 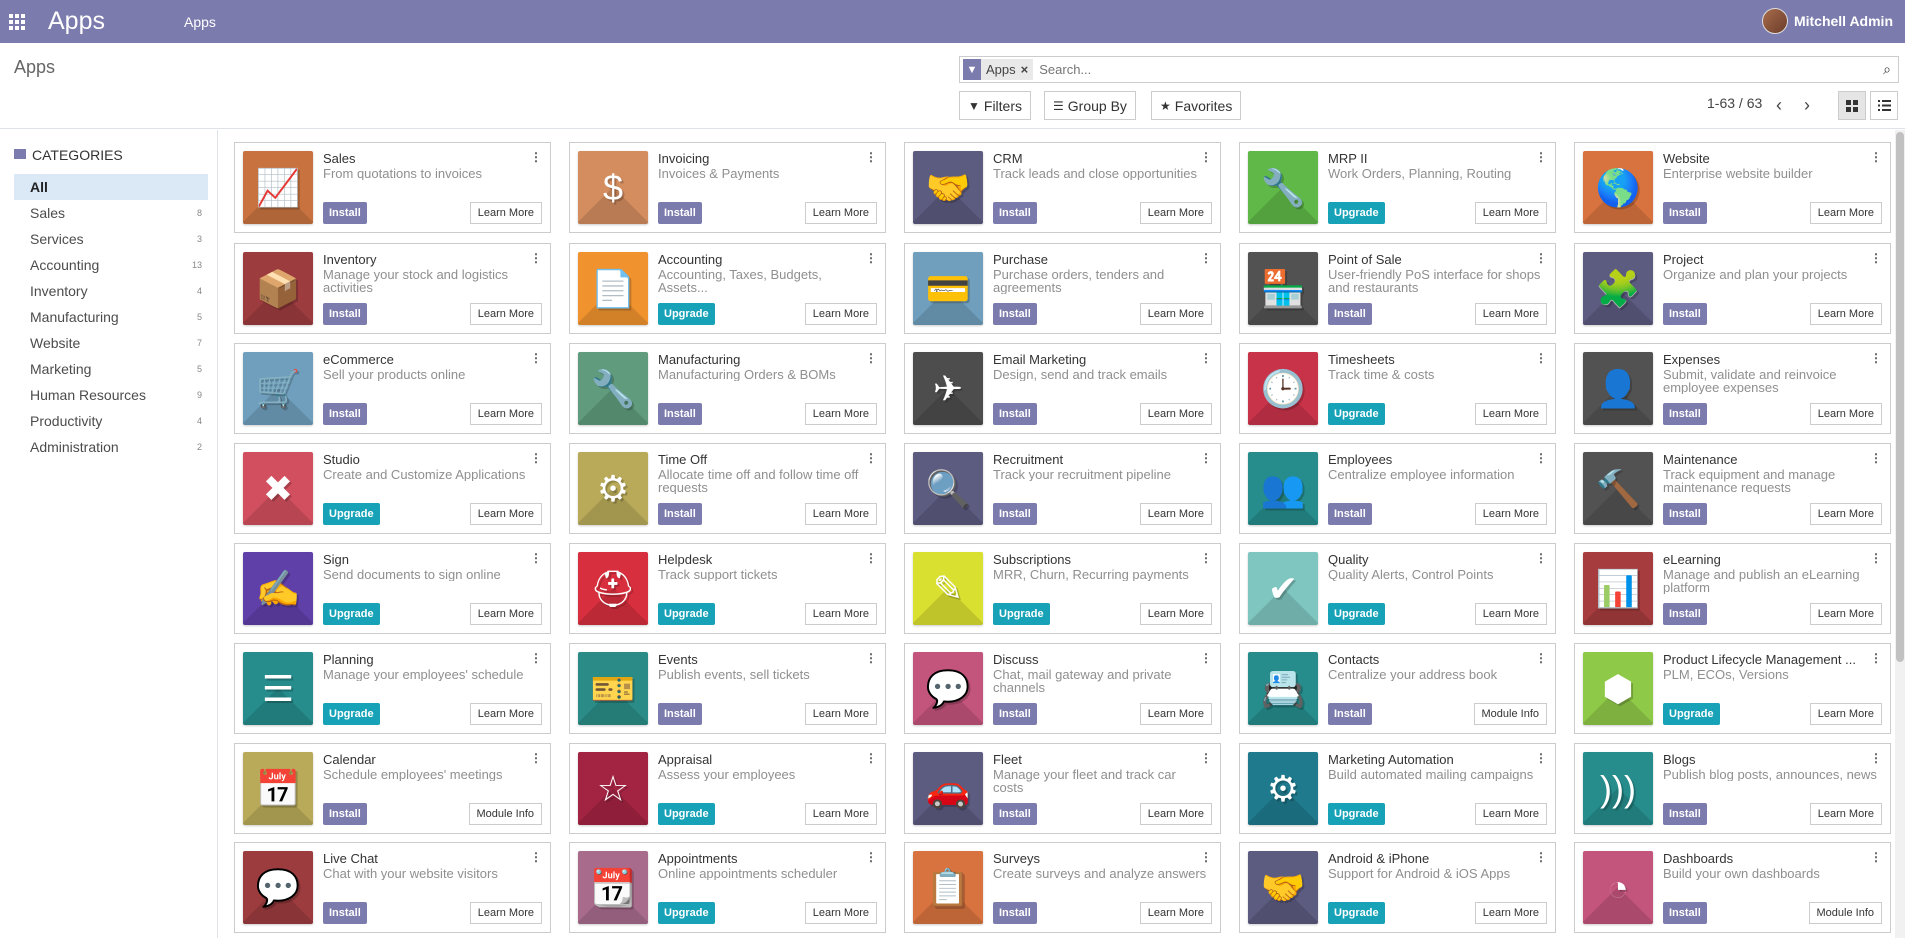 I want to click on sidebar-item-human-resources: Human Resources 9, so click(x=111, y=395).